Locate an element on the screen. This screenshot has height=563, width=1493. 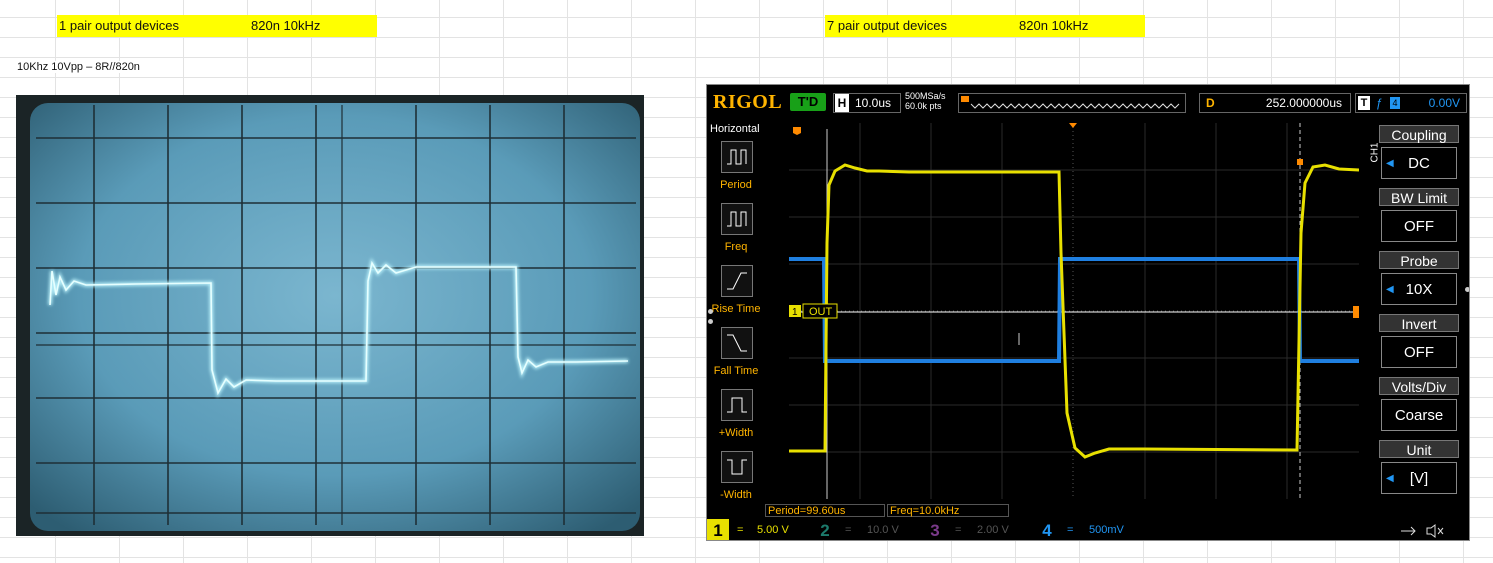
menu-volts-div: Volts/Div Coarse is located at coordinates (1419, 406).